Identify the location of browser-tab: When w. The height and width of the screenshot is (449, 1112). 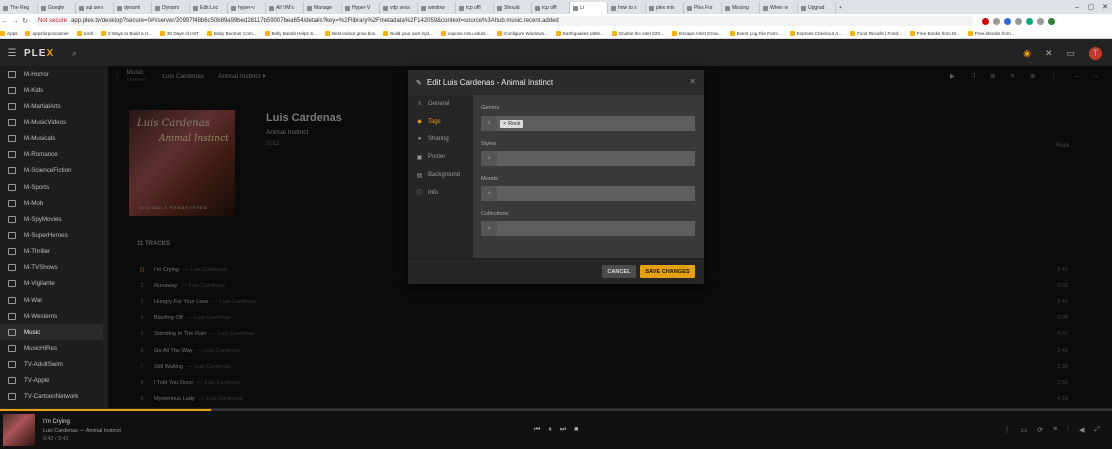
(779, 8).